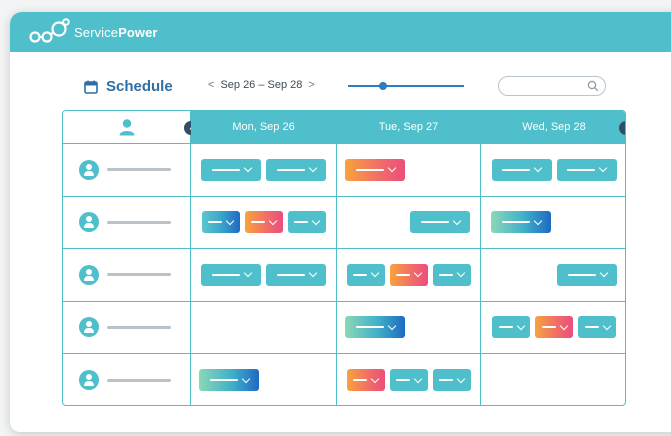 Image resolution: width=671 pixels, height=436 pixels. Describe the element at coordinates (406, 86) in the screenshot. I see `zoom-slider` at that location.